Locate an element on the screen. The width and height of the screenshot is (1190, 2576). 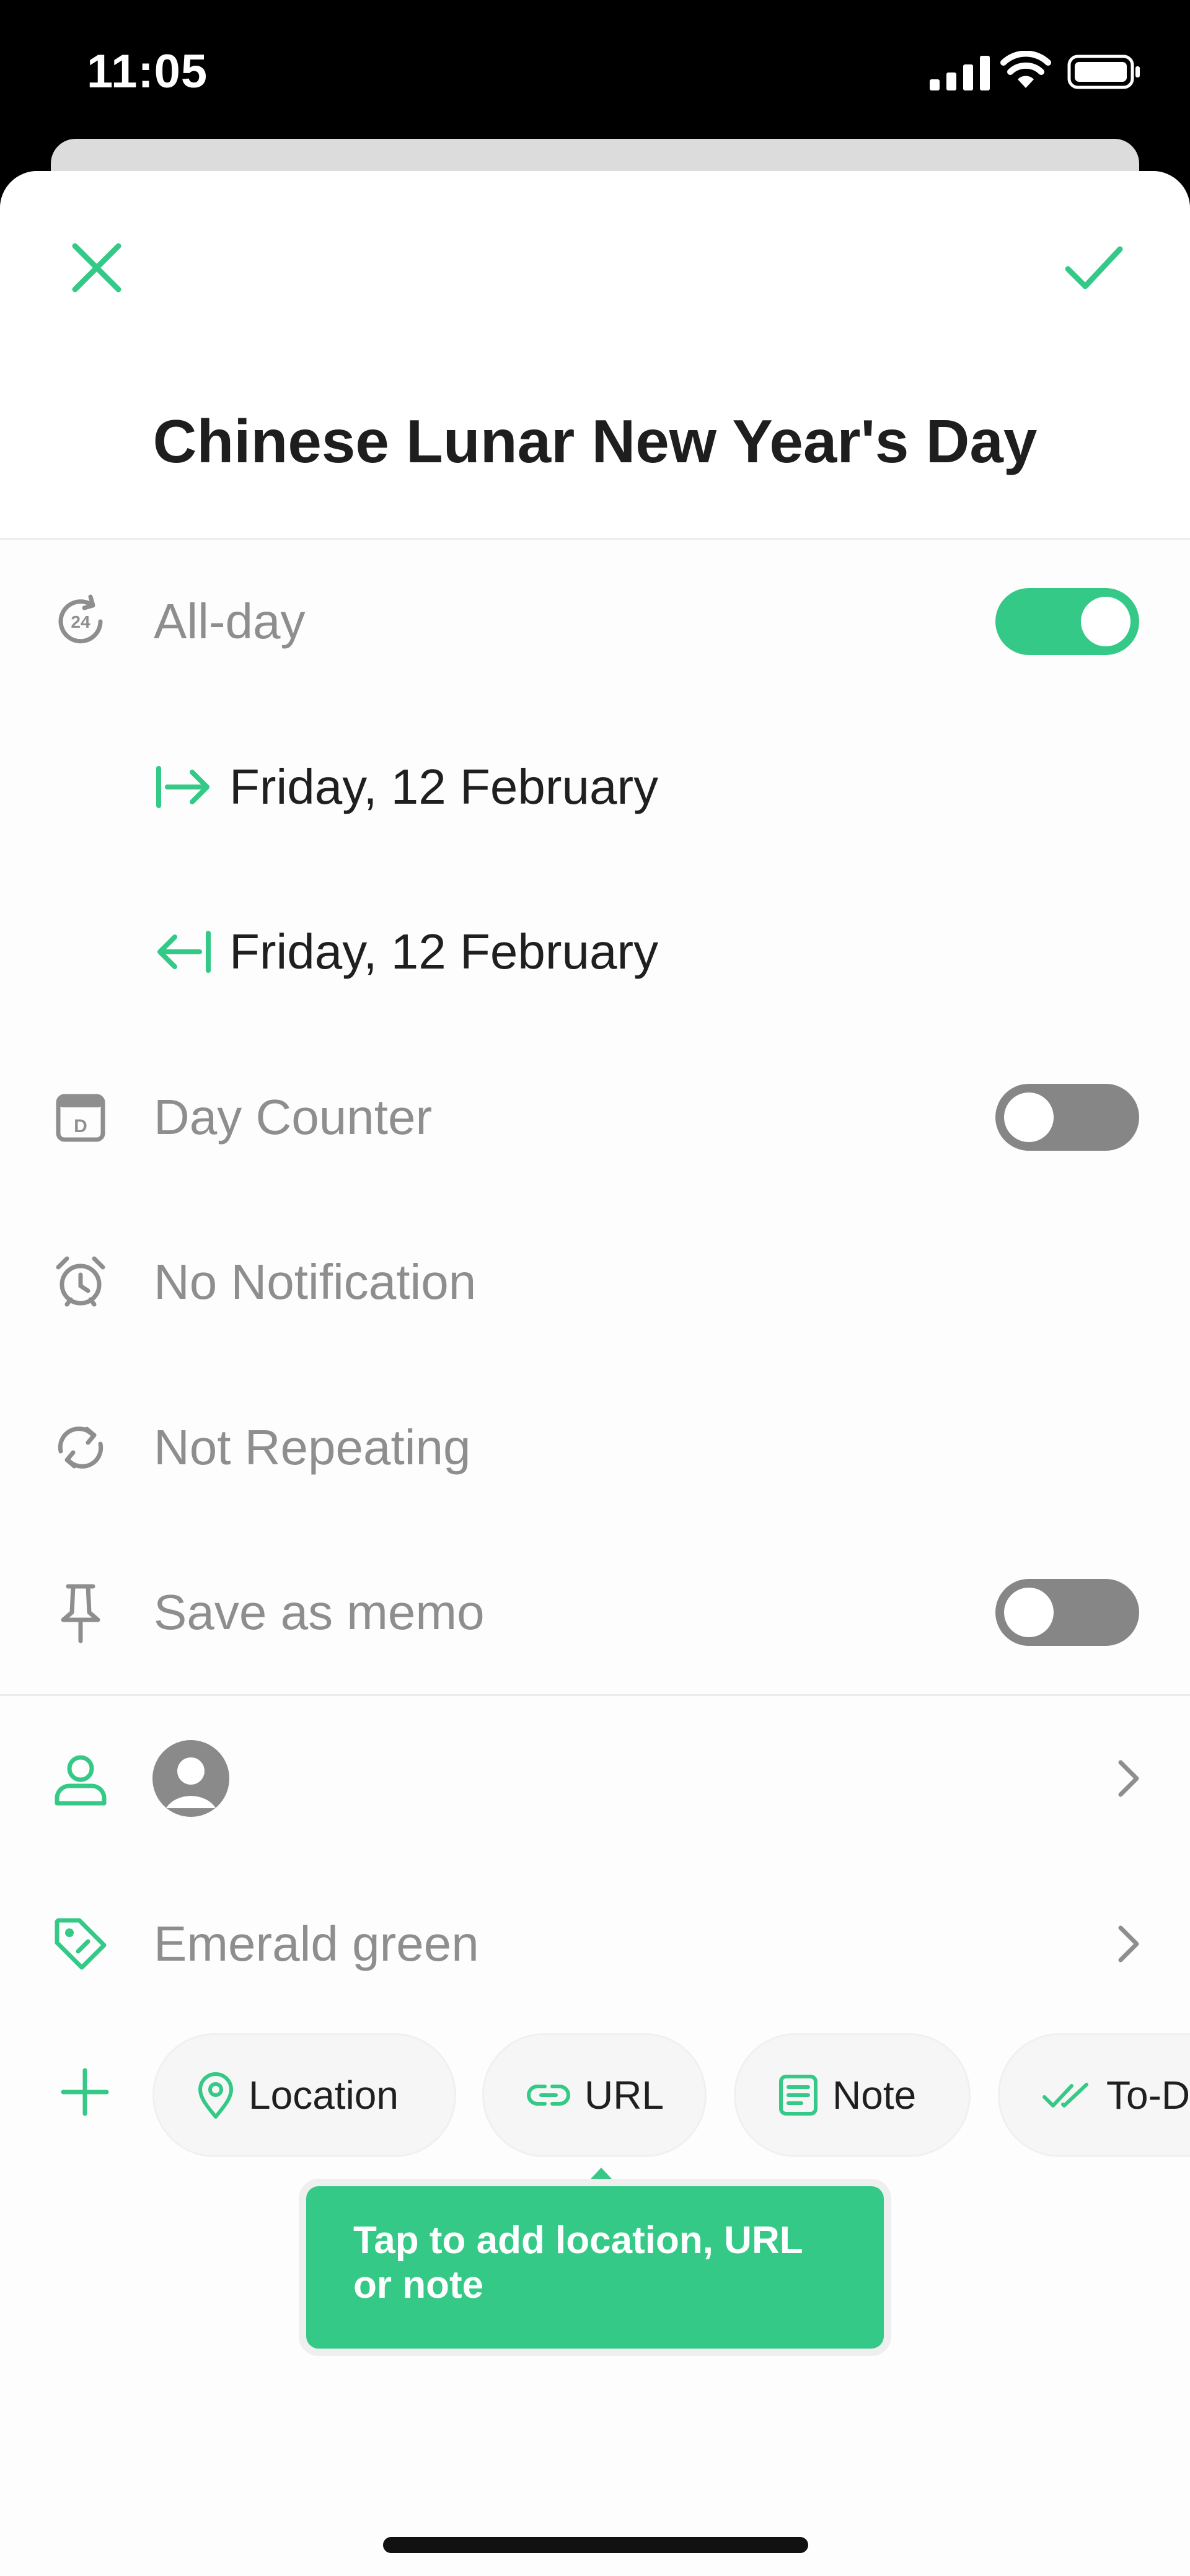
event-title: Chinese Lunar New Year's Day is located at coordinates (595, 442).